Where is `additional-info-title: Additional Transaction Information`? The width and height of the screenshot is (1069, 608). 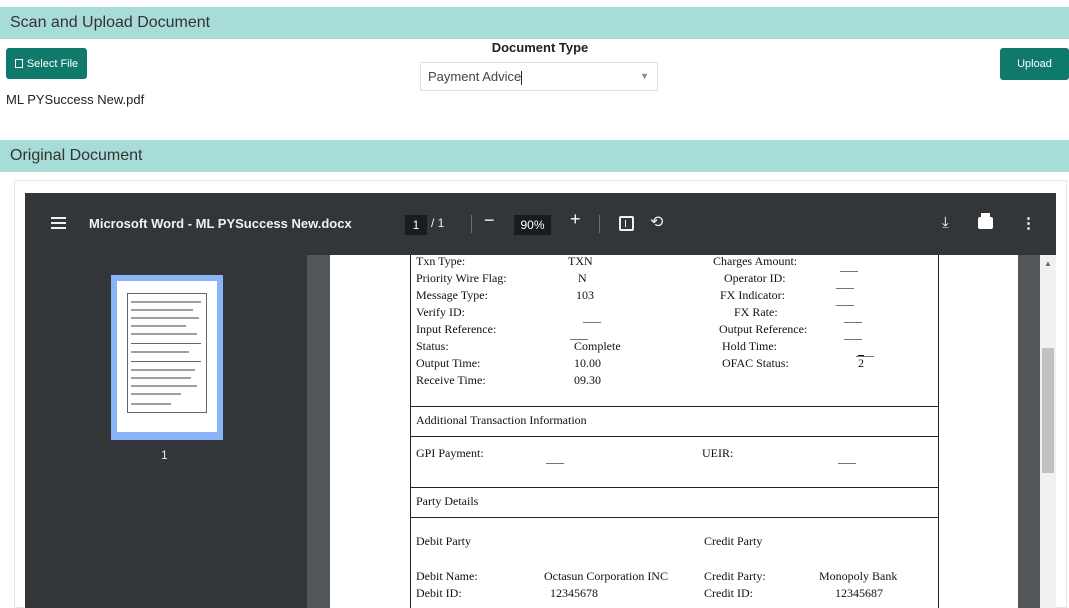
additional-info-title: Additional Transaction Information is located at coordinates (501, 420).